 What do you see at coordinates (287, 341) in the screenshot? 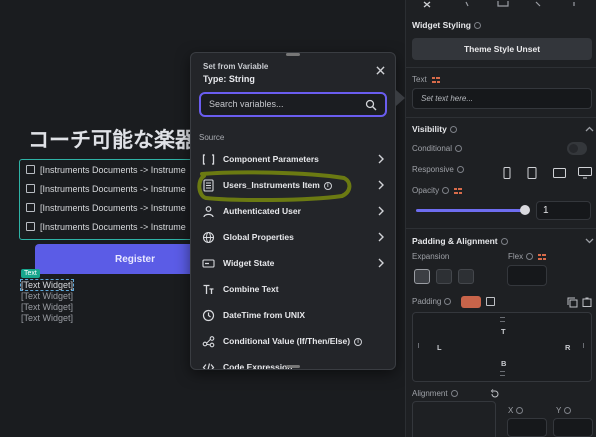
I see `source-item-label-text: Conditional Value (If/Then/Else)` at bounding box center [287, 341].